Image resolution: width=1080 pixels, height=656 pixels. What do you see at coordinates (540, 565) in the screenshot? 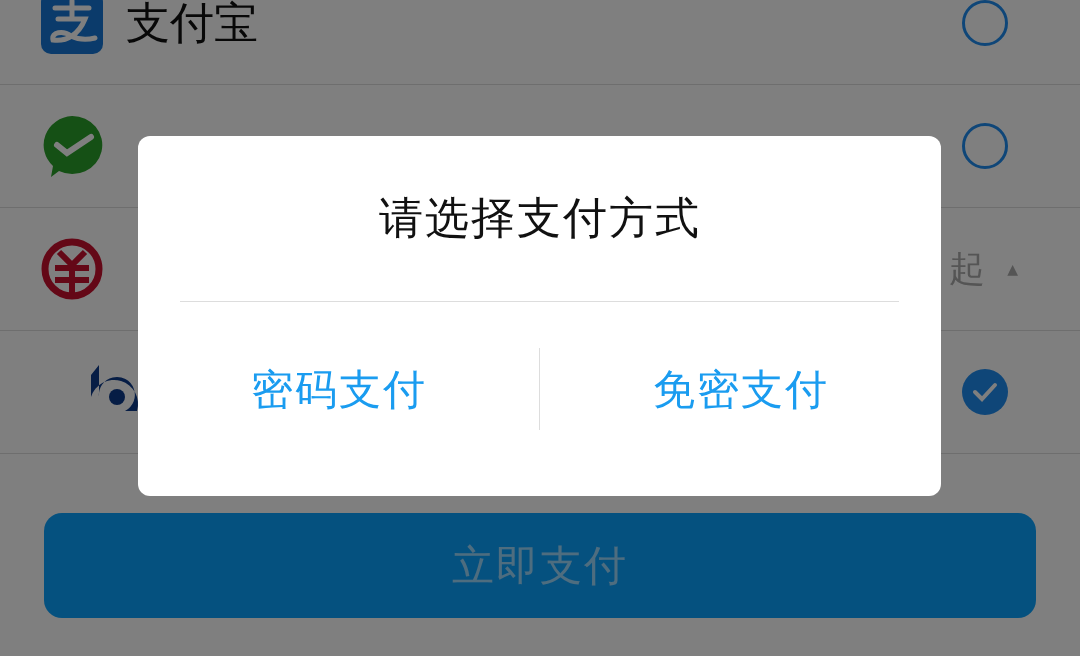
I see `pay-now-button: 立即支付` at bounding box center [540, 565].